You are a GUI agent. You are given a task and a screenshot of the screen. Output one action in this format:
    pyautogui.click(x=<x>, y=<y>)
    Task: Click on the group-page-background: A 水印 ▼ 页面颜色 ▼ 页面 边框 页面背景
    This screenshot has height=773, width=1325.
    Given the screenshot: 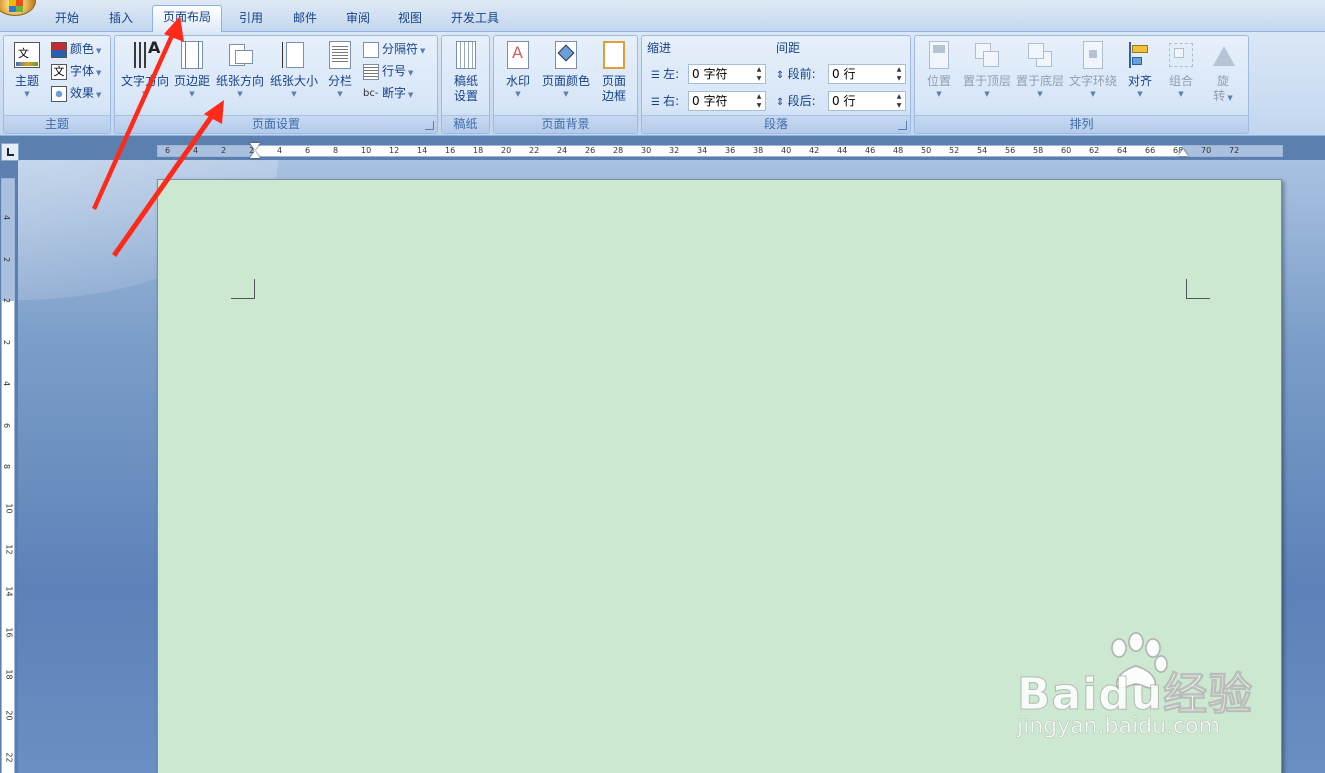 What is the action you would take?
    pyautogui.click(x=565, y=84)
    